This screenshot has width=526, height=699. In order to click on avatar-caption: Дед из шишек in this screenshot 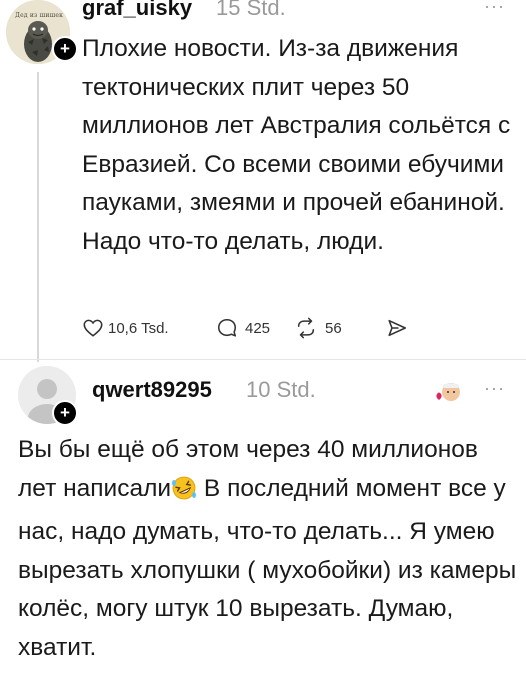, I will do `click(39, 15)`.